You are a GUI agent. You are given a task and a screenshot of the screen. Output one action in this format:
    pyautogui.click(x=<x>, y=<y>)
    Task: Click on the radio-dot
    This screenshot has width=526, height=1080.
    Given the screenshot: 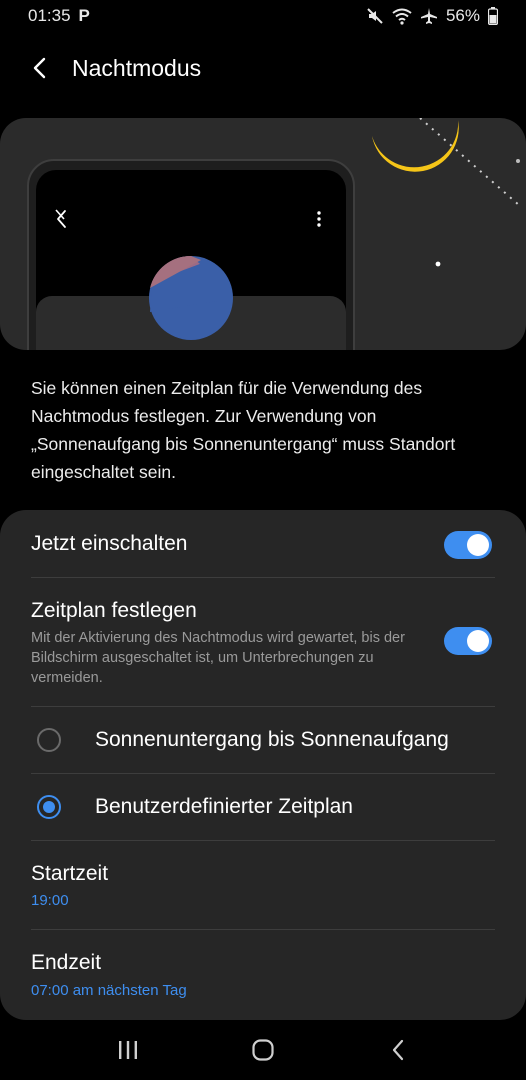 What is the action you would take?
    pyautogui.click(x=49, y=807)
    